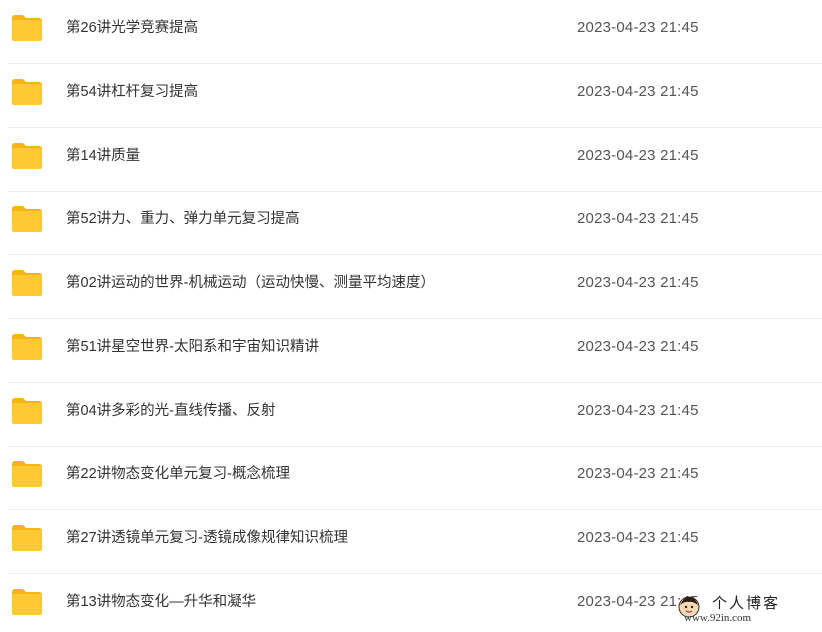 The height and width of the screenshot is (632, 822). What do you see at coordinates (250, 283) in the screenshot?
I see `file-name: 第02讲运动的世界-机械运动（运动快慢、测量平均速度）` at bounding box center [250, 283].